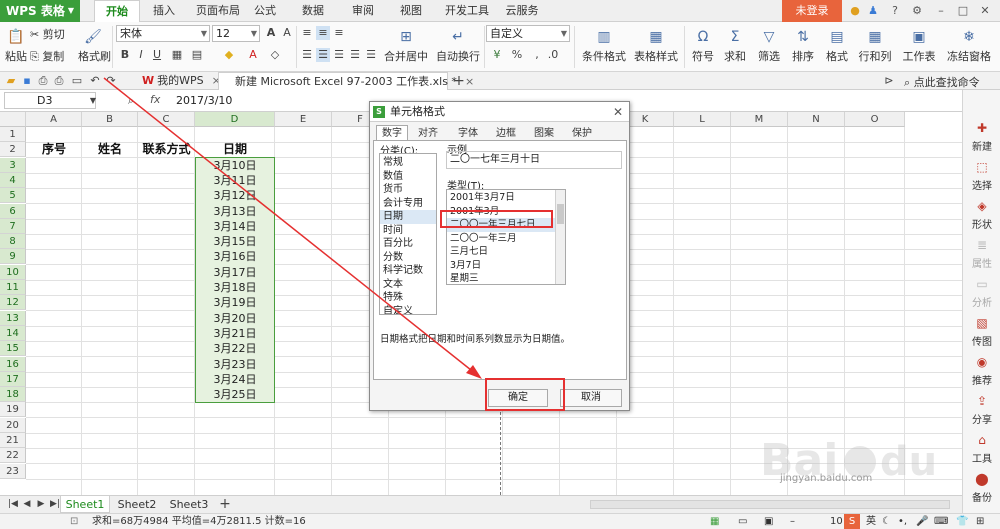 This screenshot has width=1000, height=529. What do you see at coordinates (537, 55) in the screenshot?
I see `thousands-icon: ,` at bounding box center [537, 55].